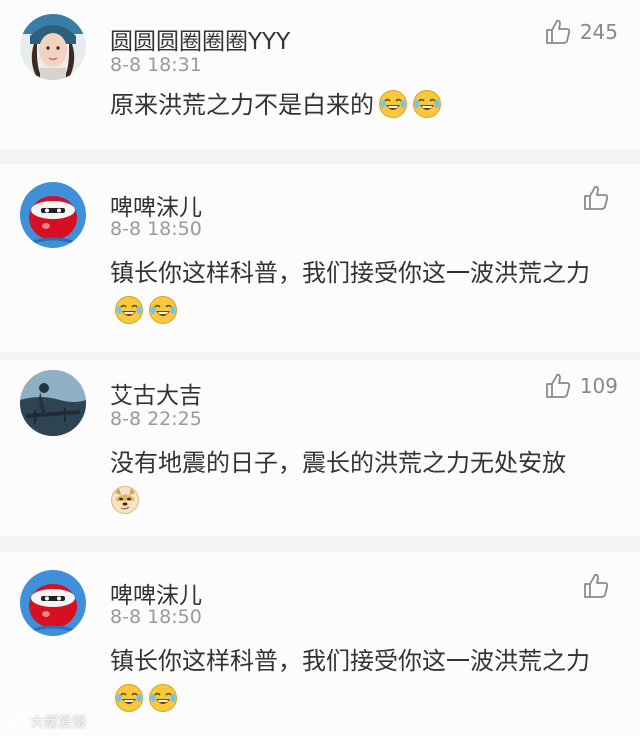 The height and width of the screenshot is (736, 640). What do you see at coordinates (242, 105) in the screenshot?
I see `comment-text: 原来洪荒之力不是白来的` at bounding box center [242, 105].